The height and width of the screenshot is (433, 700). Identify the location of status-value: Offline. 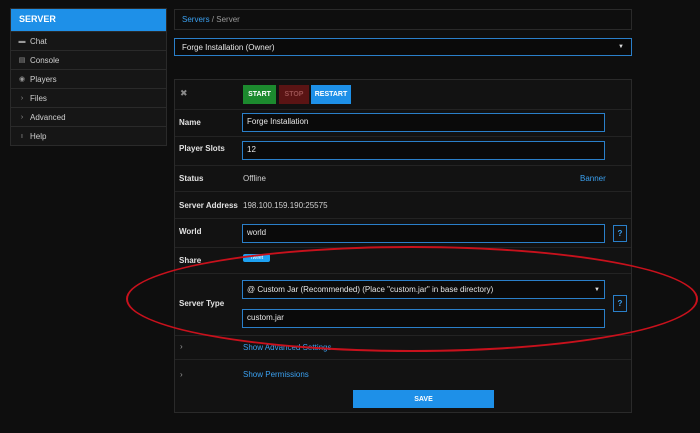
(254, 178).